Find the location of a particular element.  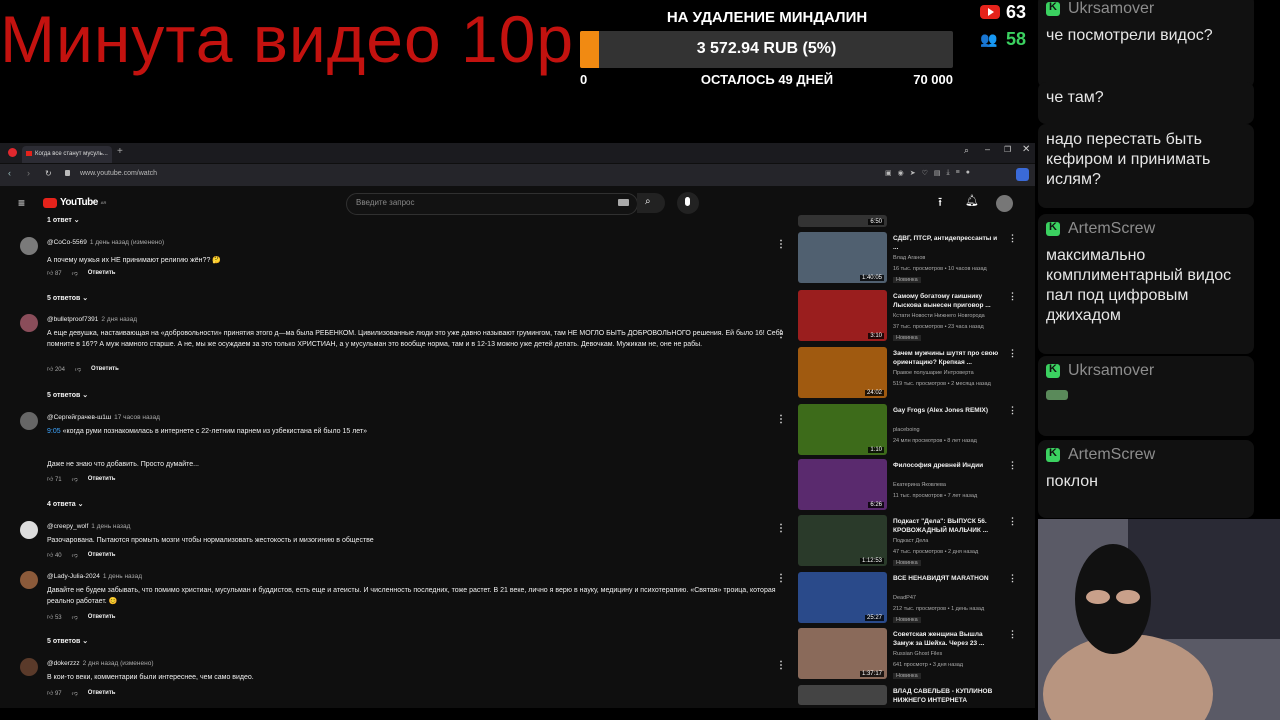

youtube-logo: YouTube AR is located at coordinates (74, 202).